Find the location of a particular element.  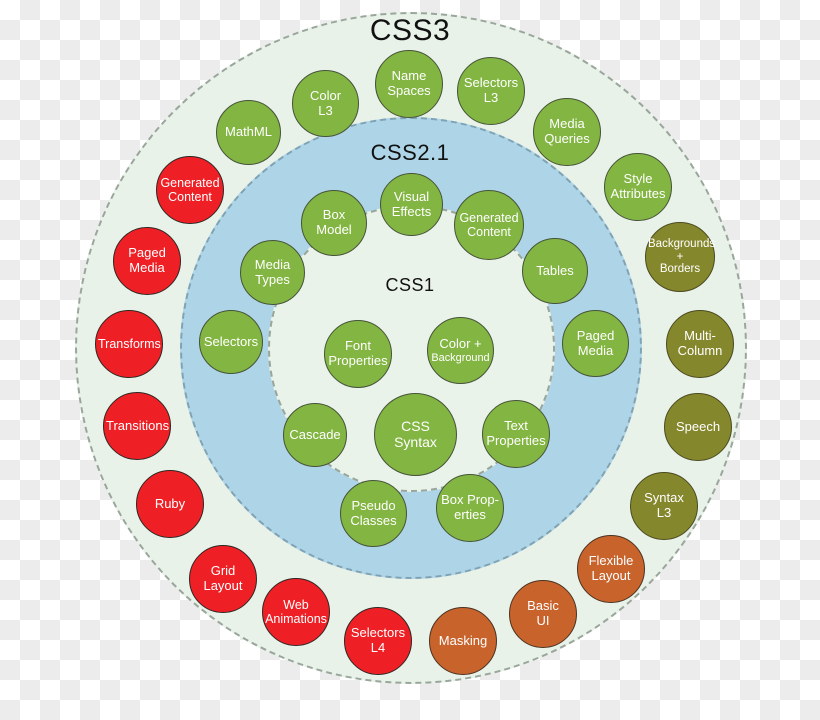

module-bubble-tables: Tables is located at coordinates (555, 271).